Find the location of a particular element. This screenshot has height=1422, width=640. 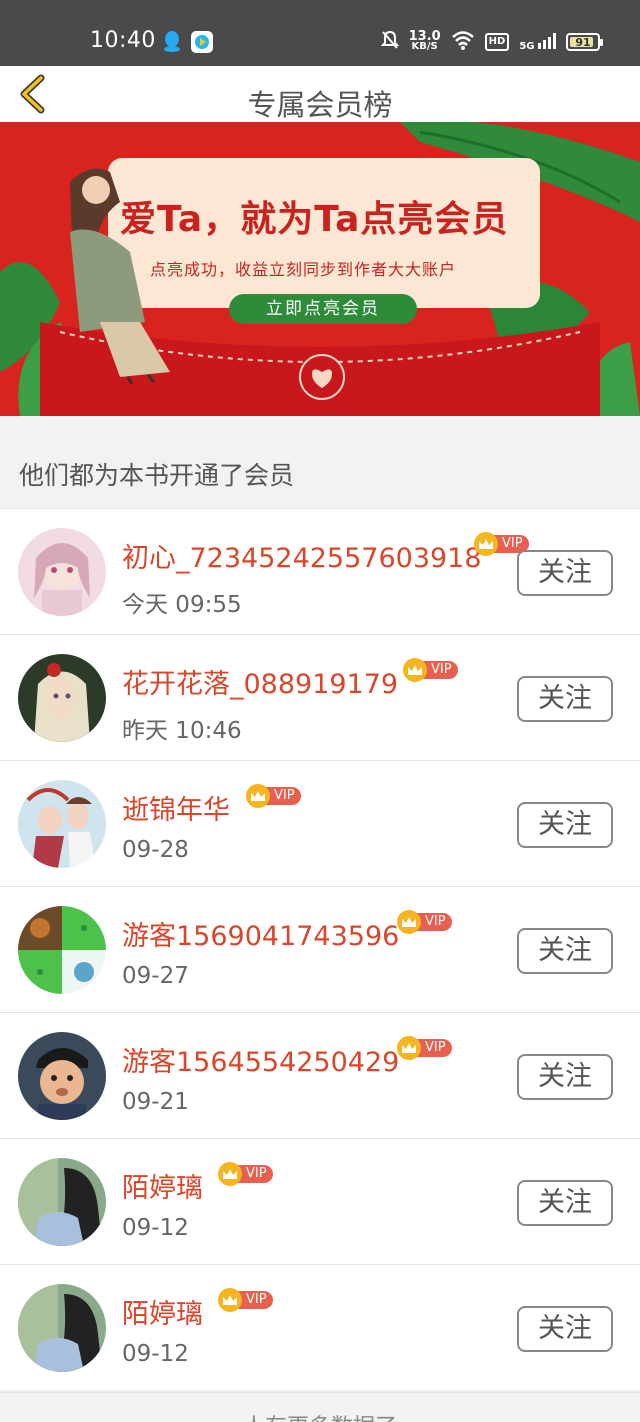

wifi-icon is located at coordinates (463, 42).